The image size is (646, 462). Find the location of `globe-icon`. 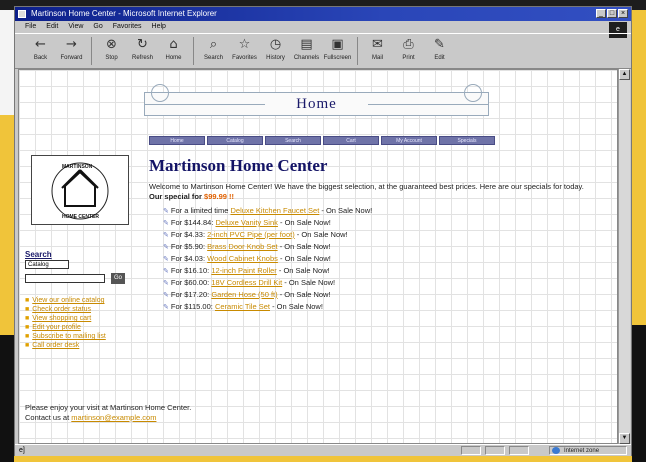

globe-icon is located at coordinates (556, 450).